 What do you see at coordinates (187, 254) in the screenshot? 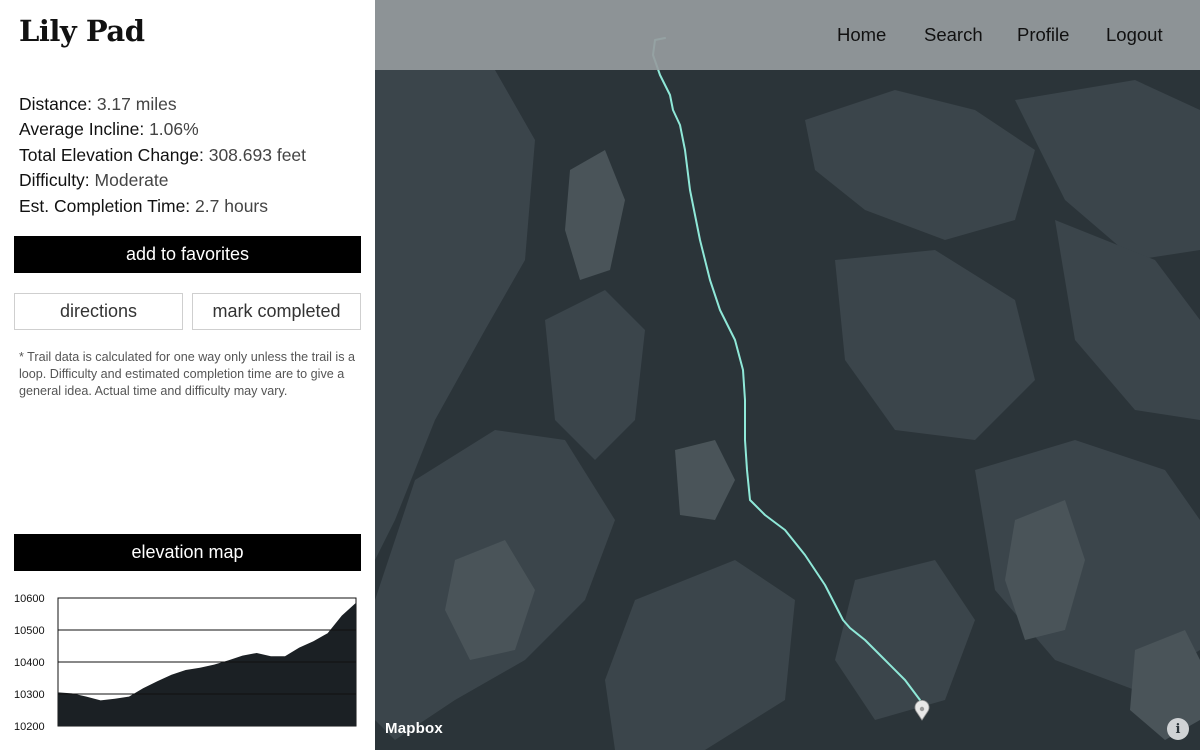
I see `add-to-favorites-button: add to favorites` at bounding box center [187, 254].